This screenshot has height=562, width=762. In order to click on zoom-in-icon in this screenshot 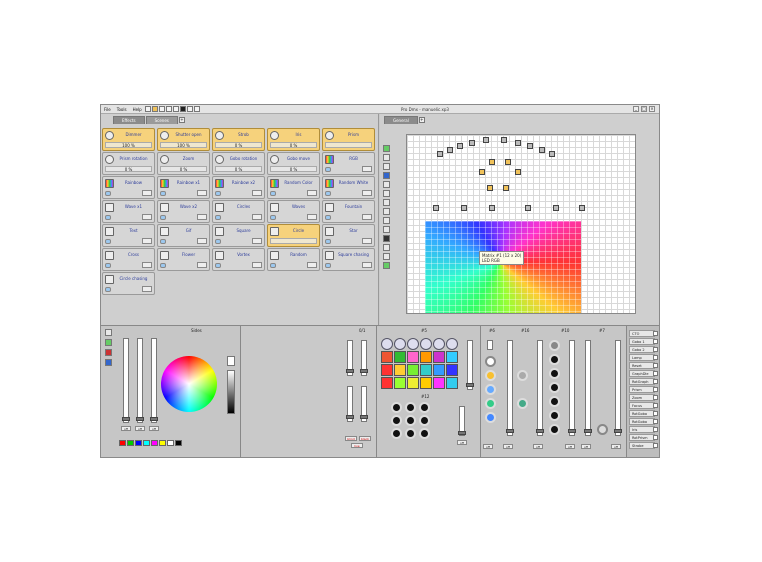, I will do `click(386, 157)`.